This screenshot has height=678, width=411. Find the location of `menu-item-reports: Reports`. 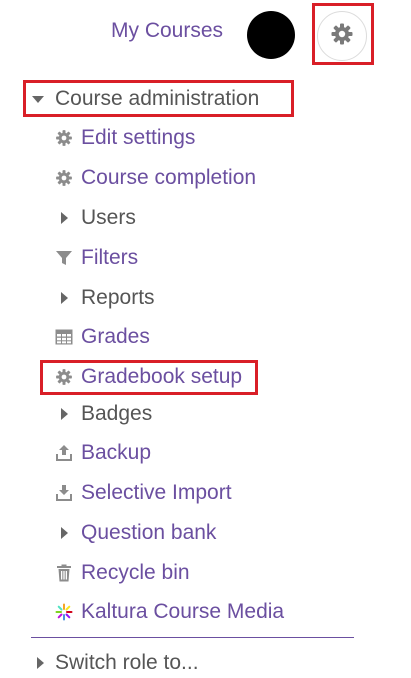

menu-item-reports: Reports is located at coordinates (104, 298).